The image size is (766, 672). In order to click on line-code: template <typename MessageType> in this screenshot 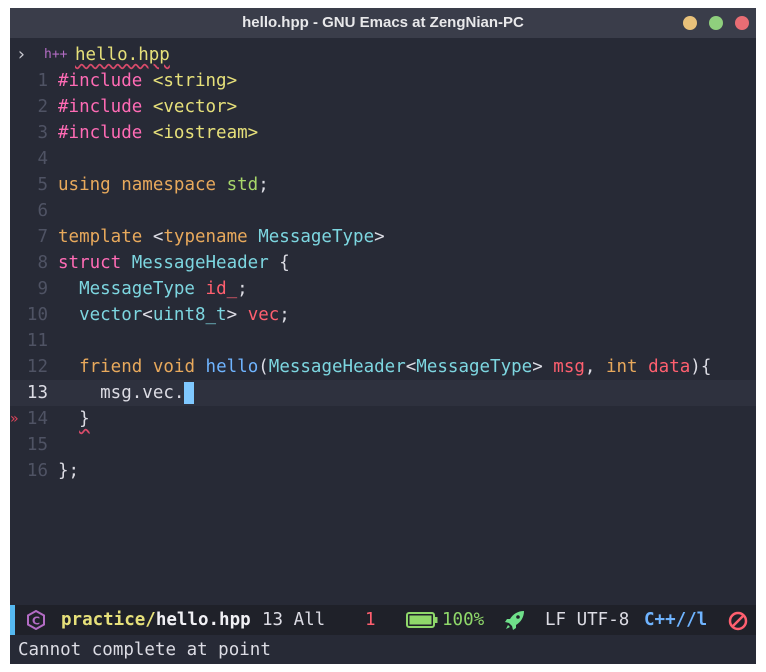, I will do `click(221, 237)`.